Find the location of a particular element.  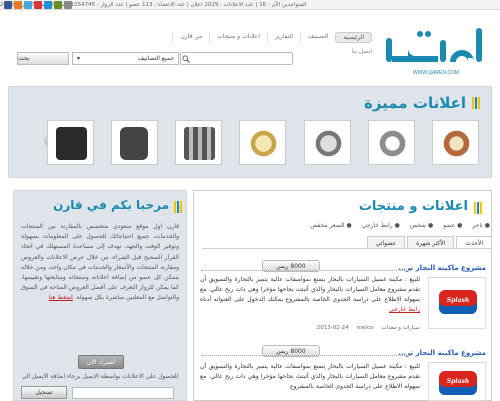

youtube-icon is located at coordinates (38, 5).